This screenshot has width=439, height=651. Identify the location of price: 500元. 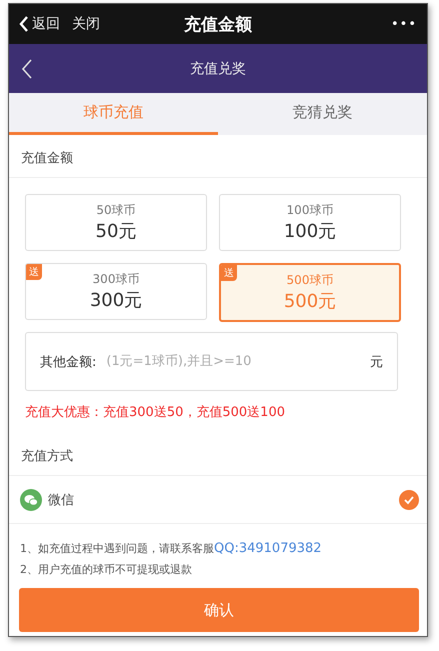
(310, 301).